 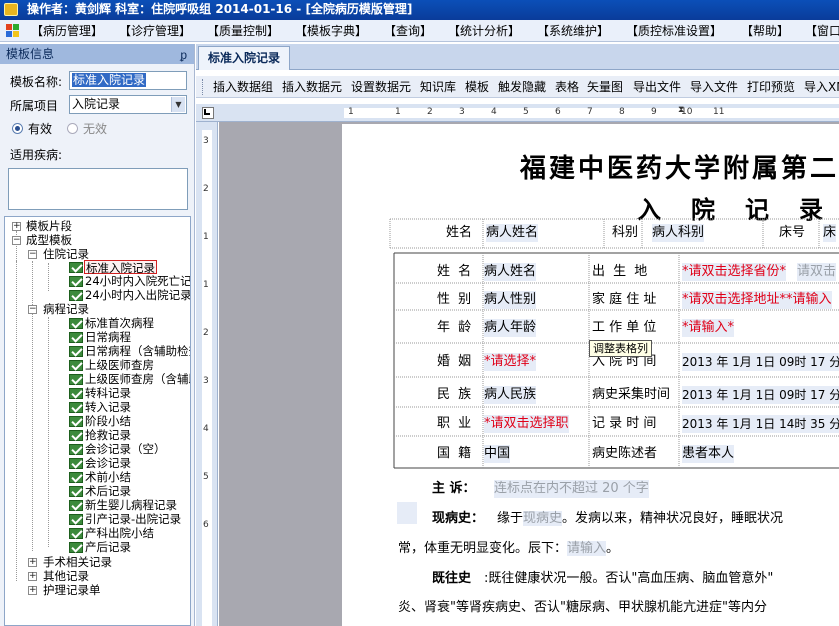 I want to click on template-name-input: 标准入院记录, so click(x=128, y=80).